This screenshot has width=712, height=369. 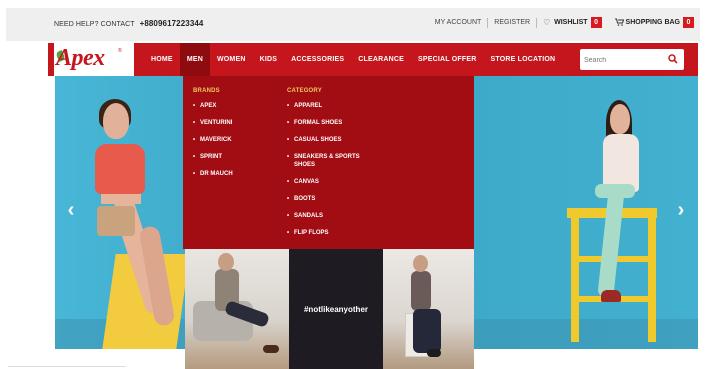 I want to click on apex-logo: Apex ®, so click(x=94, y=59).